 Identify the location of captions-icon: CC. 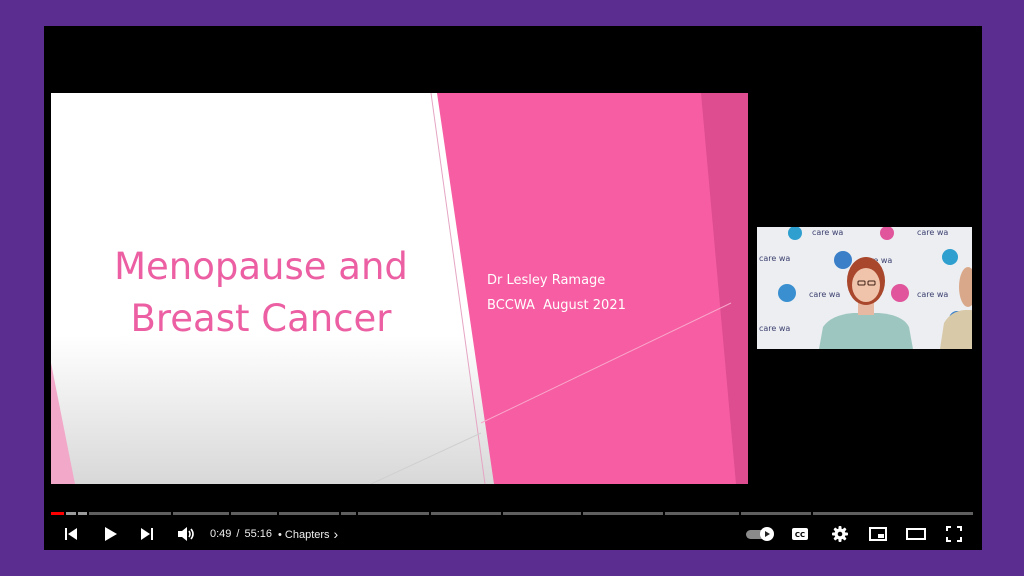
(800, 534).